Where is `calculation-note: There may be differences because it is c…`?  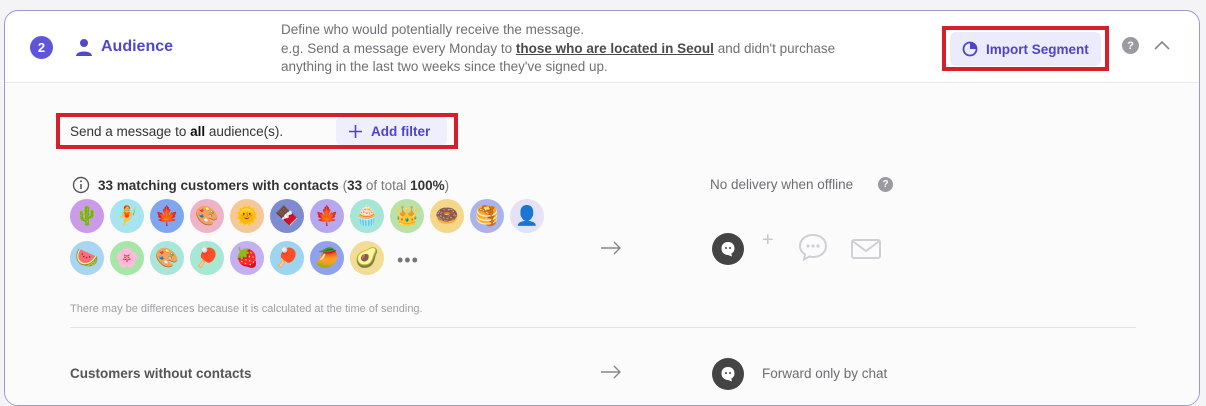
calculation-note: There may be differences because it is c… is located at coordinates (246, 309).